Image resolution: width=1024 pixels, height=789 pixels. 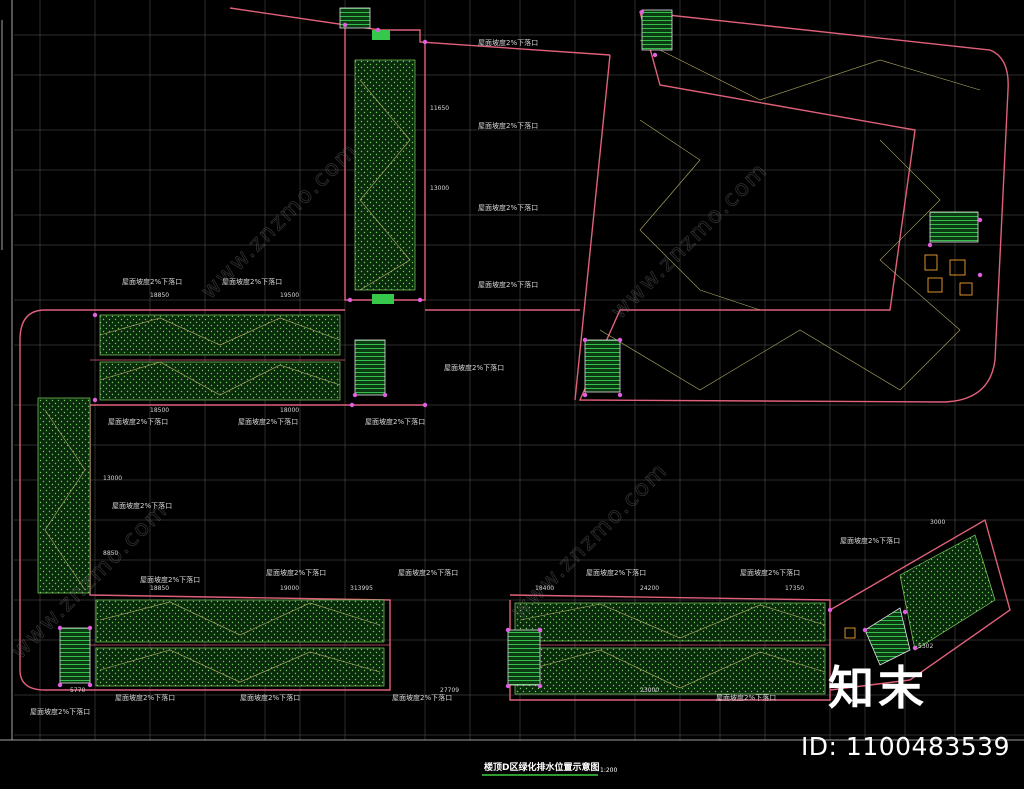 I want to click on dimension-label: 19000, so click(x=289, y=588).